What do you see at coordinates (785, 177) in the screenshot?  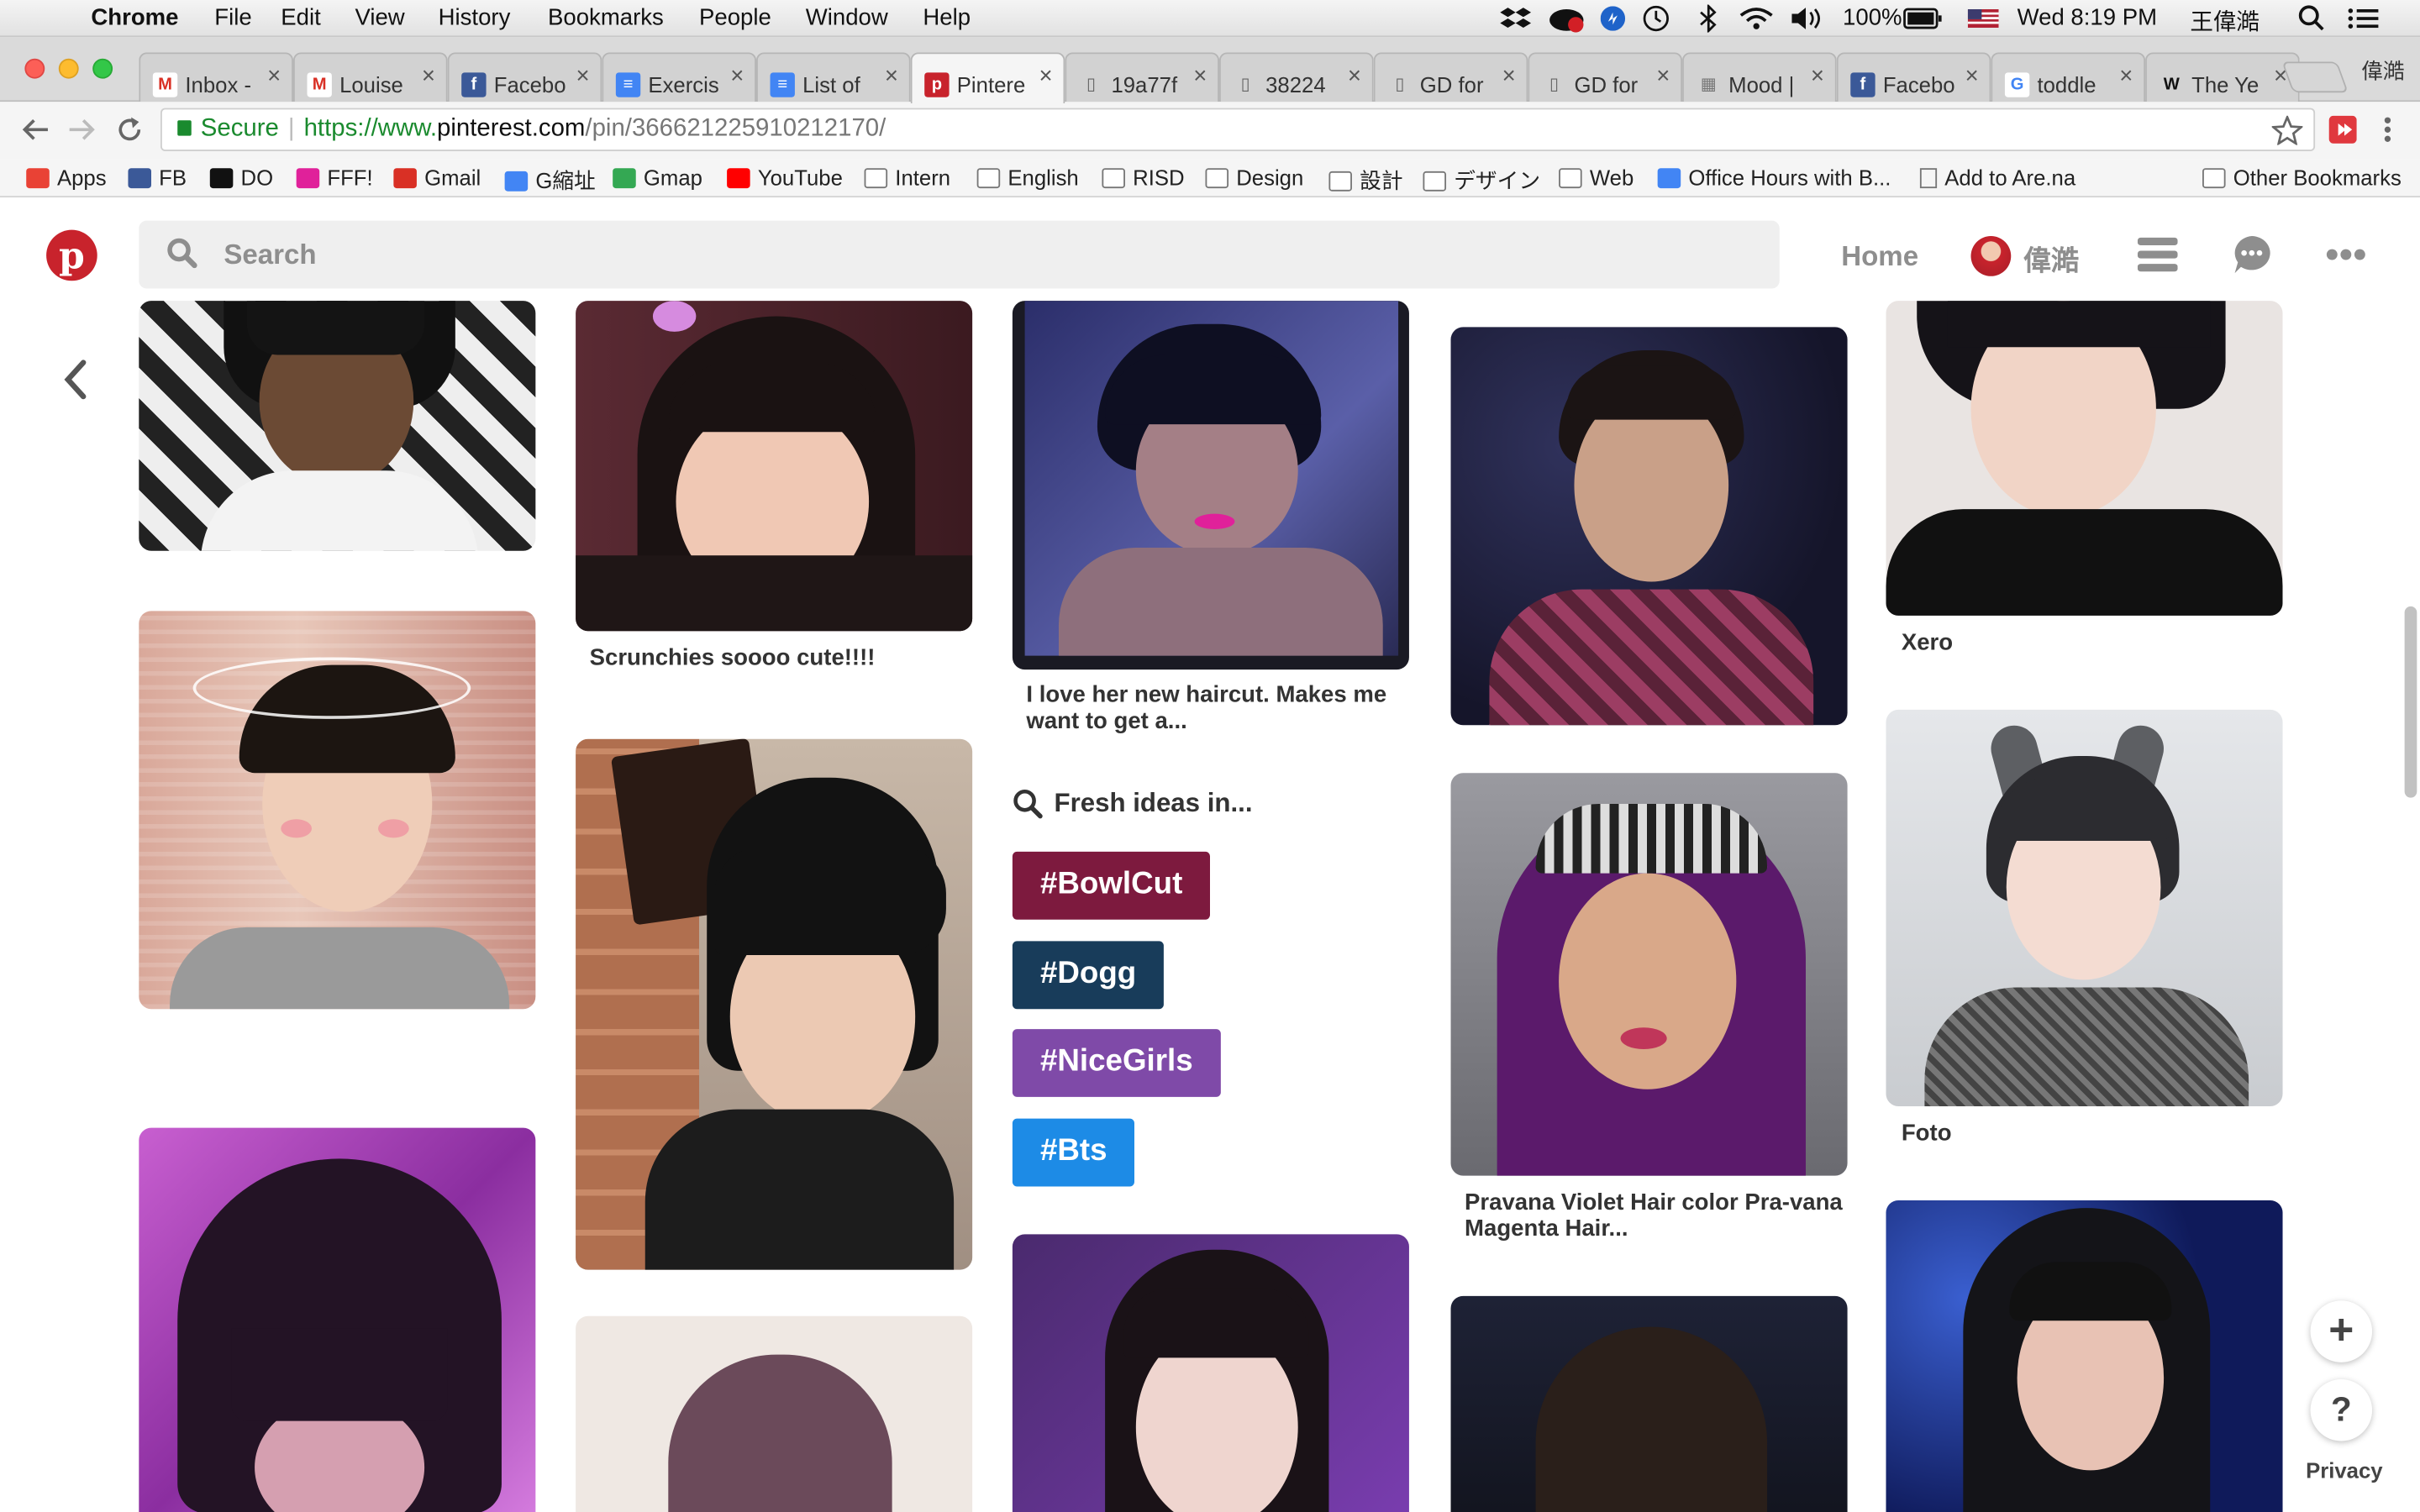 I see `bookmark-item: YouTube` at bounding box center [785, 177].